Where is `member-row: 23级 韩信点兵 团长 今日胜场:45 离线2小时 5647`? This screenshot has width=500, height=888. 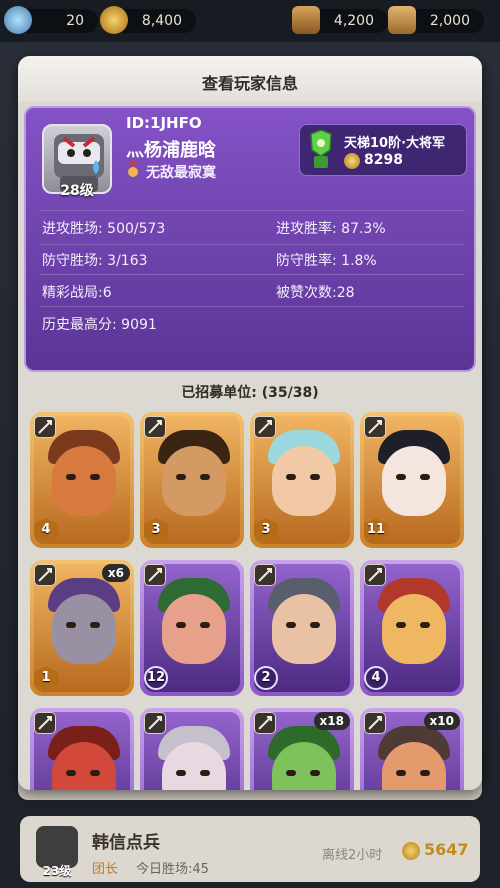 member-row: 23级 韩信点兵 团长 今日胜场:45 离线2小时 5647 is located at coordinates (250, 849).